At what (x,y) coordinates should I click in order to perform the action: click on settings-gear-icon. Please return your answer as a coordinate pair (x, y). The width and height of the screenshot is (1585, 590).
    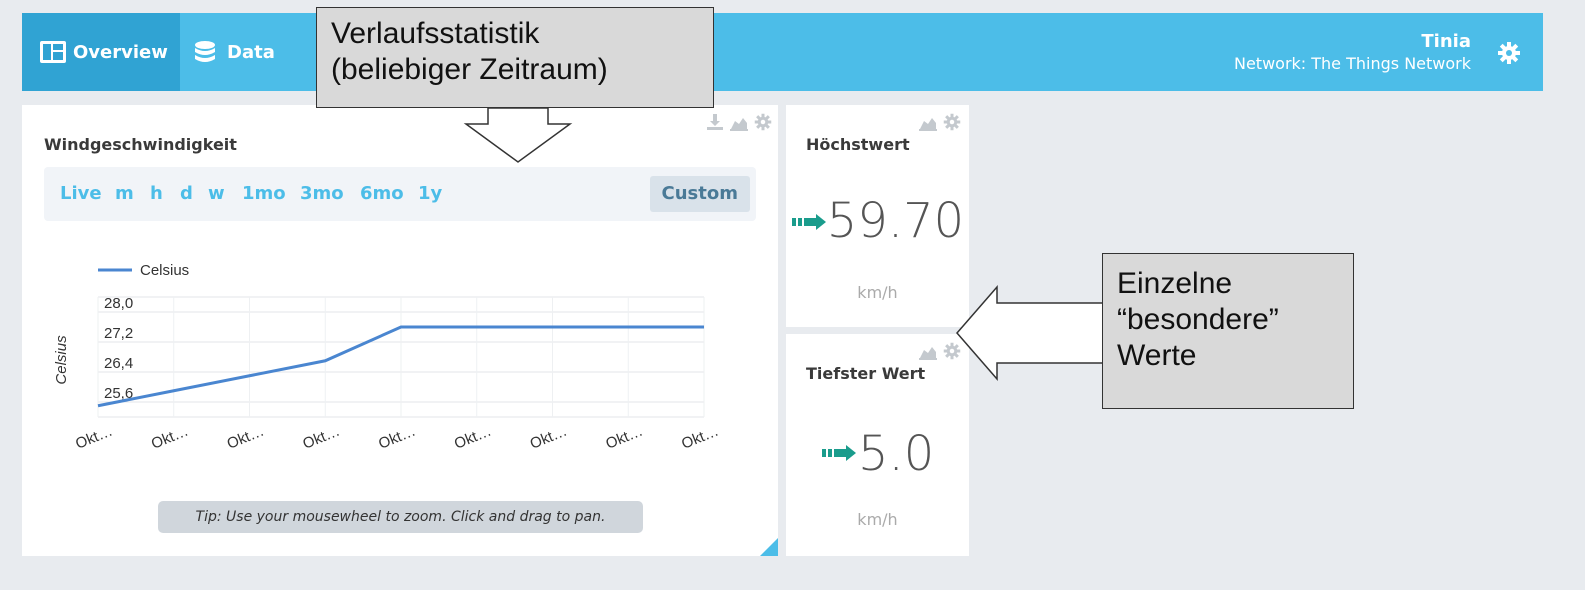
    Looking at the image, I should click on (1509, 53).